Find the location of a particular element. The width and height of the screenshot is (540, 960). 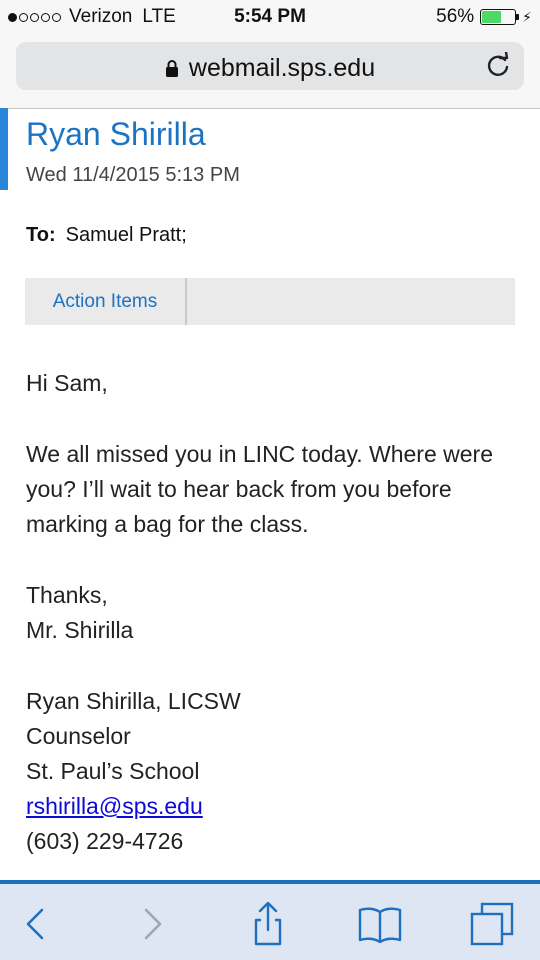

closing: Thanks, is located at coordinates (67, 595).